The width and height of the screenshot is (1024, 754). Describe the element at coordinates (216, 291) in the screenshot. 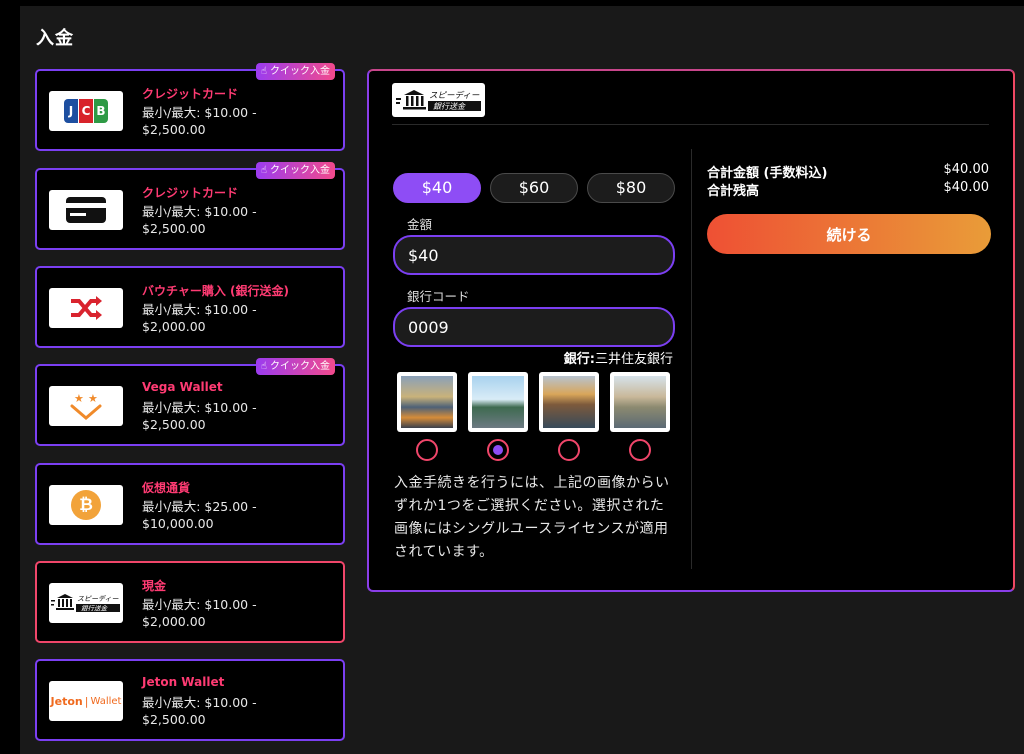

I see `method-name: バウチャー購入 (銀行送金)` at that location.